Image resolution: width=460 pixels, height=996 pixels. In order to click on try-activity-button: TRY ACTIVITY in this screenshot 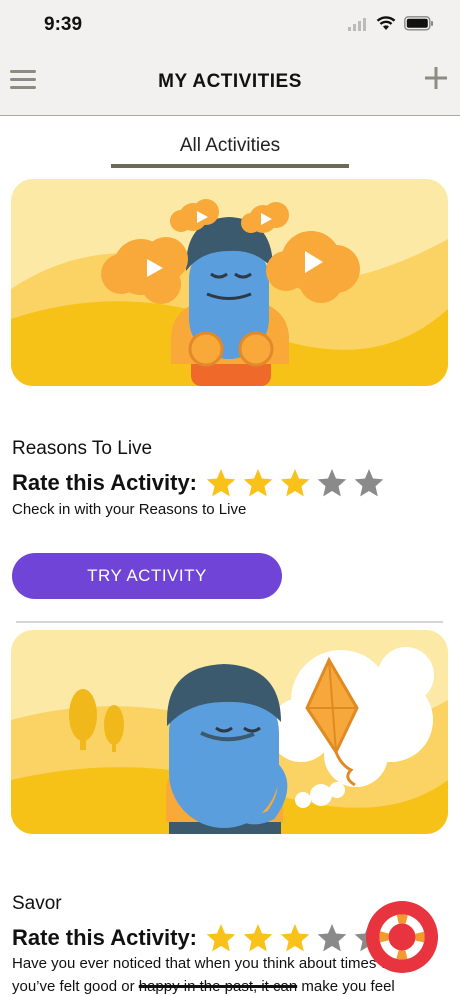, I will do `click(147, 576)`.